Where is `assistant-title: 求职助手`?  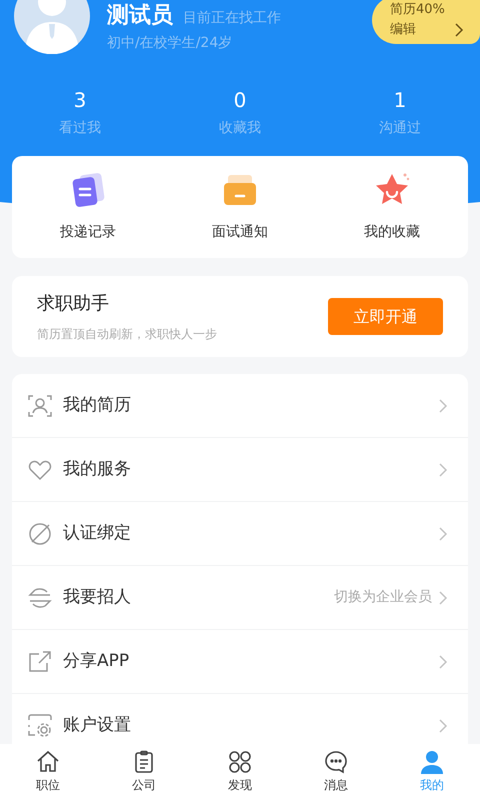
assistant-title: 求职助手 is located at coordinates (73, 304).